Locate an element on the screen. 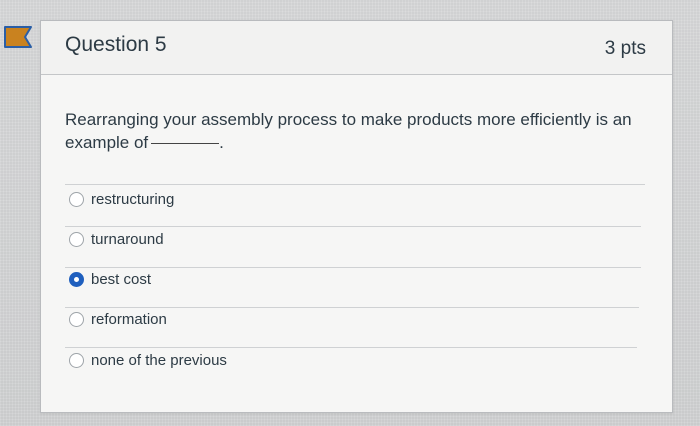  question-points: 3 pts is located at coordinates (625, 48).